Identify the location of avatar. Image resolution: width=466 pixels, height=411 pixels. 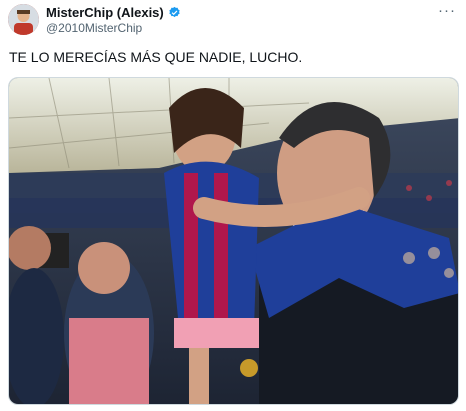
(23, 19).